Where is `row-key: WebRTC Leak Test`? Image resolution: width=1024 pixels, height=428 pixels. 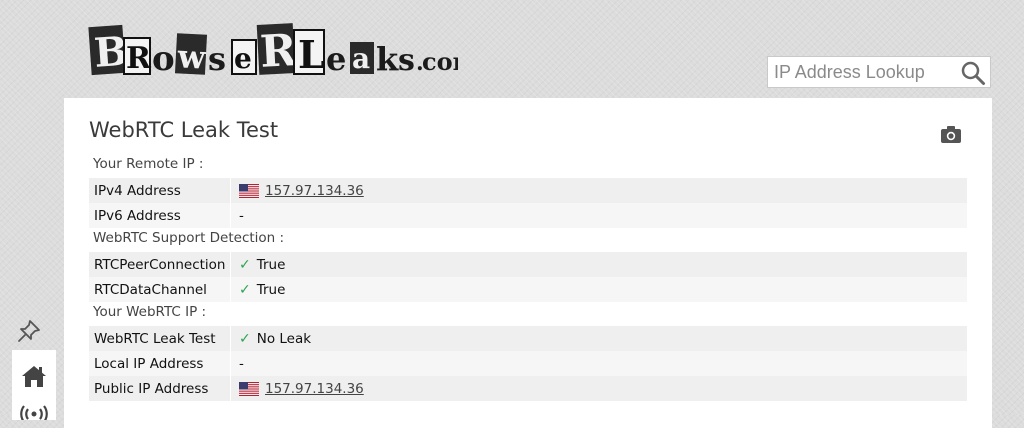 row-key: WebRTC Leak Test is located at coordinates (160, 338).